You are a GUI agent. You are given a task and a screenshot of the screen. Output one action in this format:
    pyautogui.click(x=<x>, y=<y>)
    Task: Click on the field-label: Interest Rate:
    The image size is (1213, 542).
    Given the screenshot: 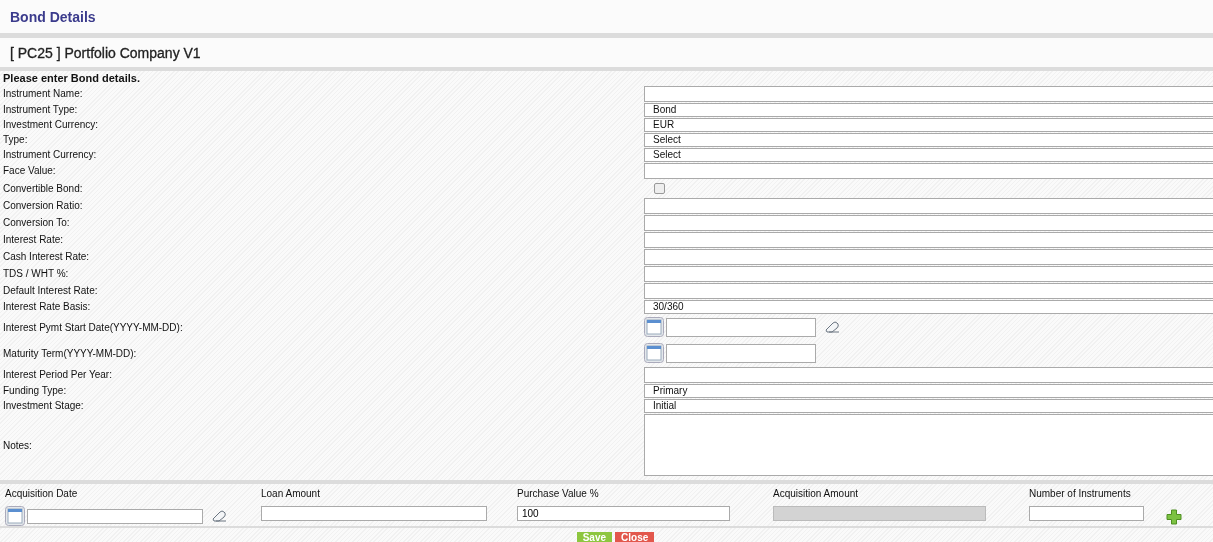 What is the action you would take?
    pyautogui.click(x=34, y=239)
    